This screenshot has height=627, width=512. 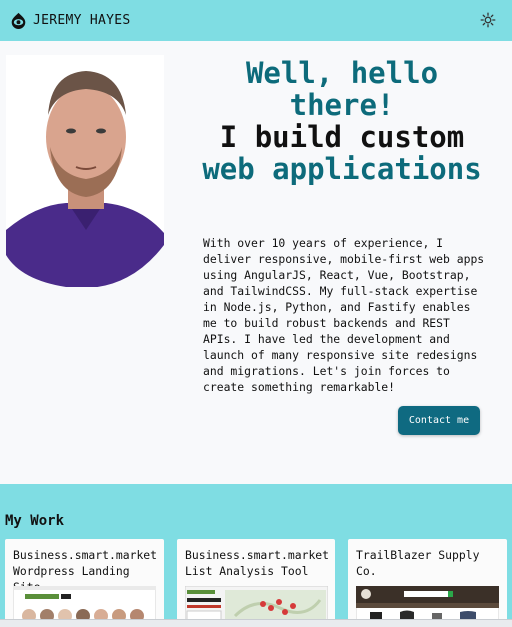 What do you see at coordinates (488, 20) in the screenshot?
I see `sun-icon` at bounding box center [488, 20].